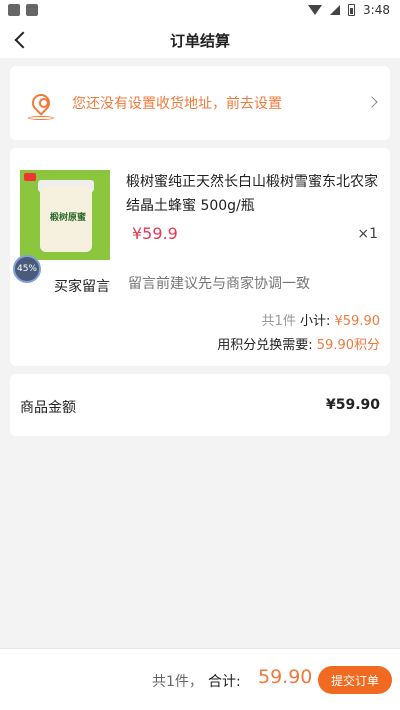 The height and width of the screenshot is (710, 400). I want to click on product-quantity: ×1, so click(367, 234).